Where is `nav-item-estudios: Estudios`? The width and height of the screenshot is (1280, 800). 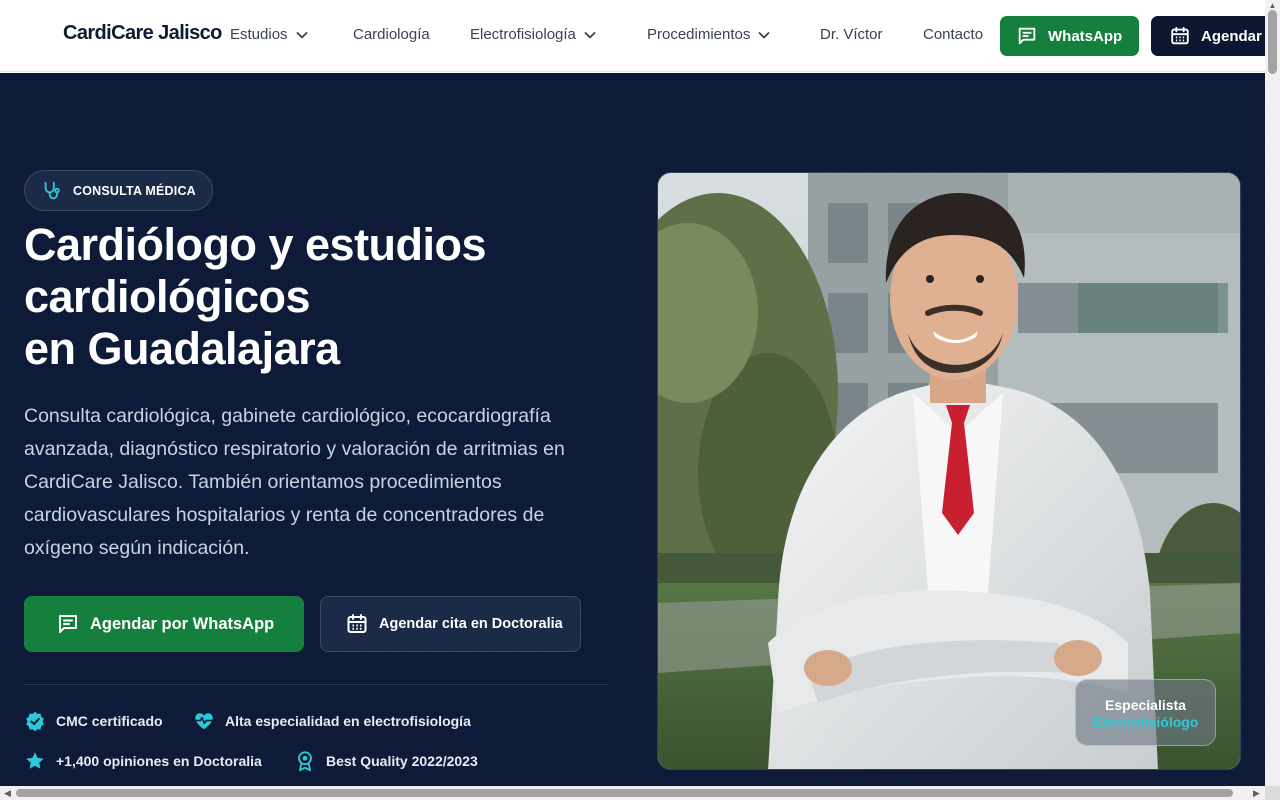 nav-item-estudios: Estudios is located at coordinates (270, 34).